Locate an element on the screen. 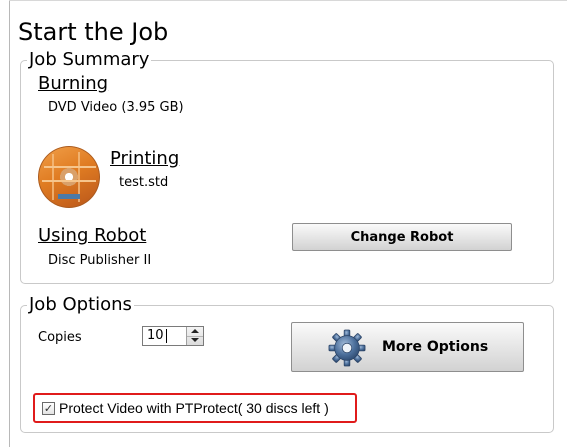  job-options-legend: Job Options is located at coordinates (80, 304).